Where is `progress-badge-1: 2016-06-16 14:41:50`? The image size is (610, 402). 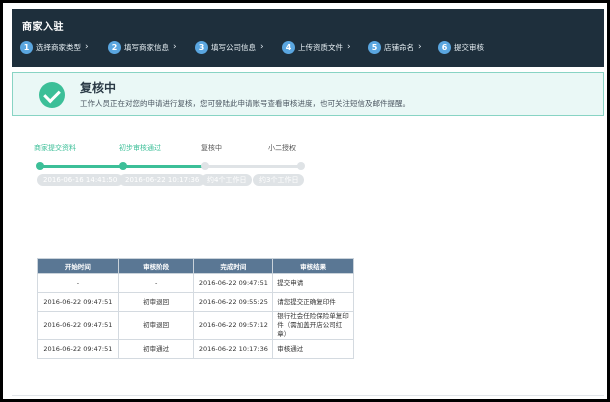 progress-badge-1: 2016-06-16 14:41:50 is located at coordinates (80, 180).